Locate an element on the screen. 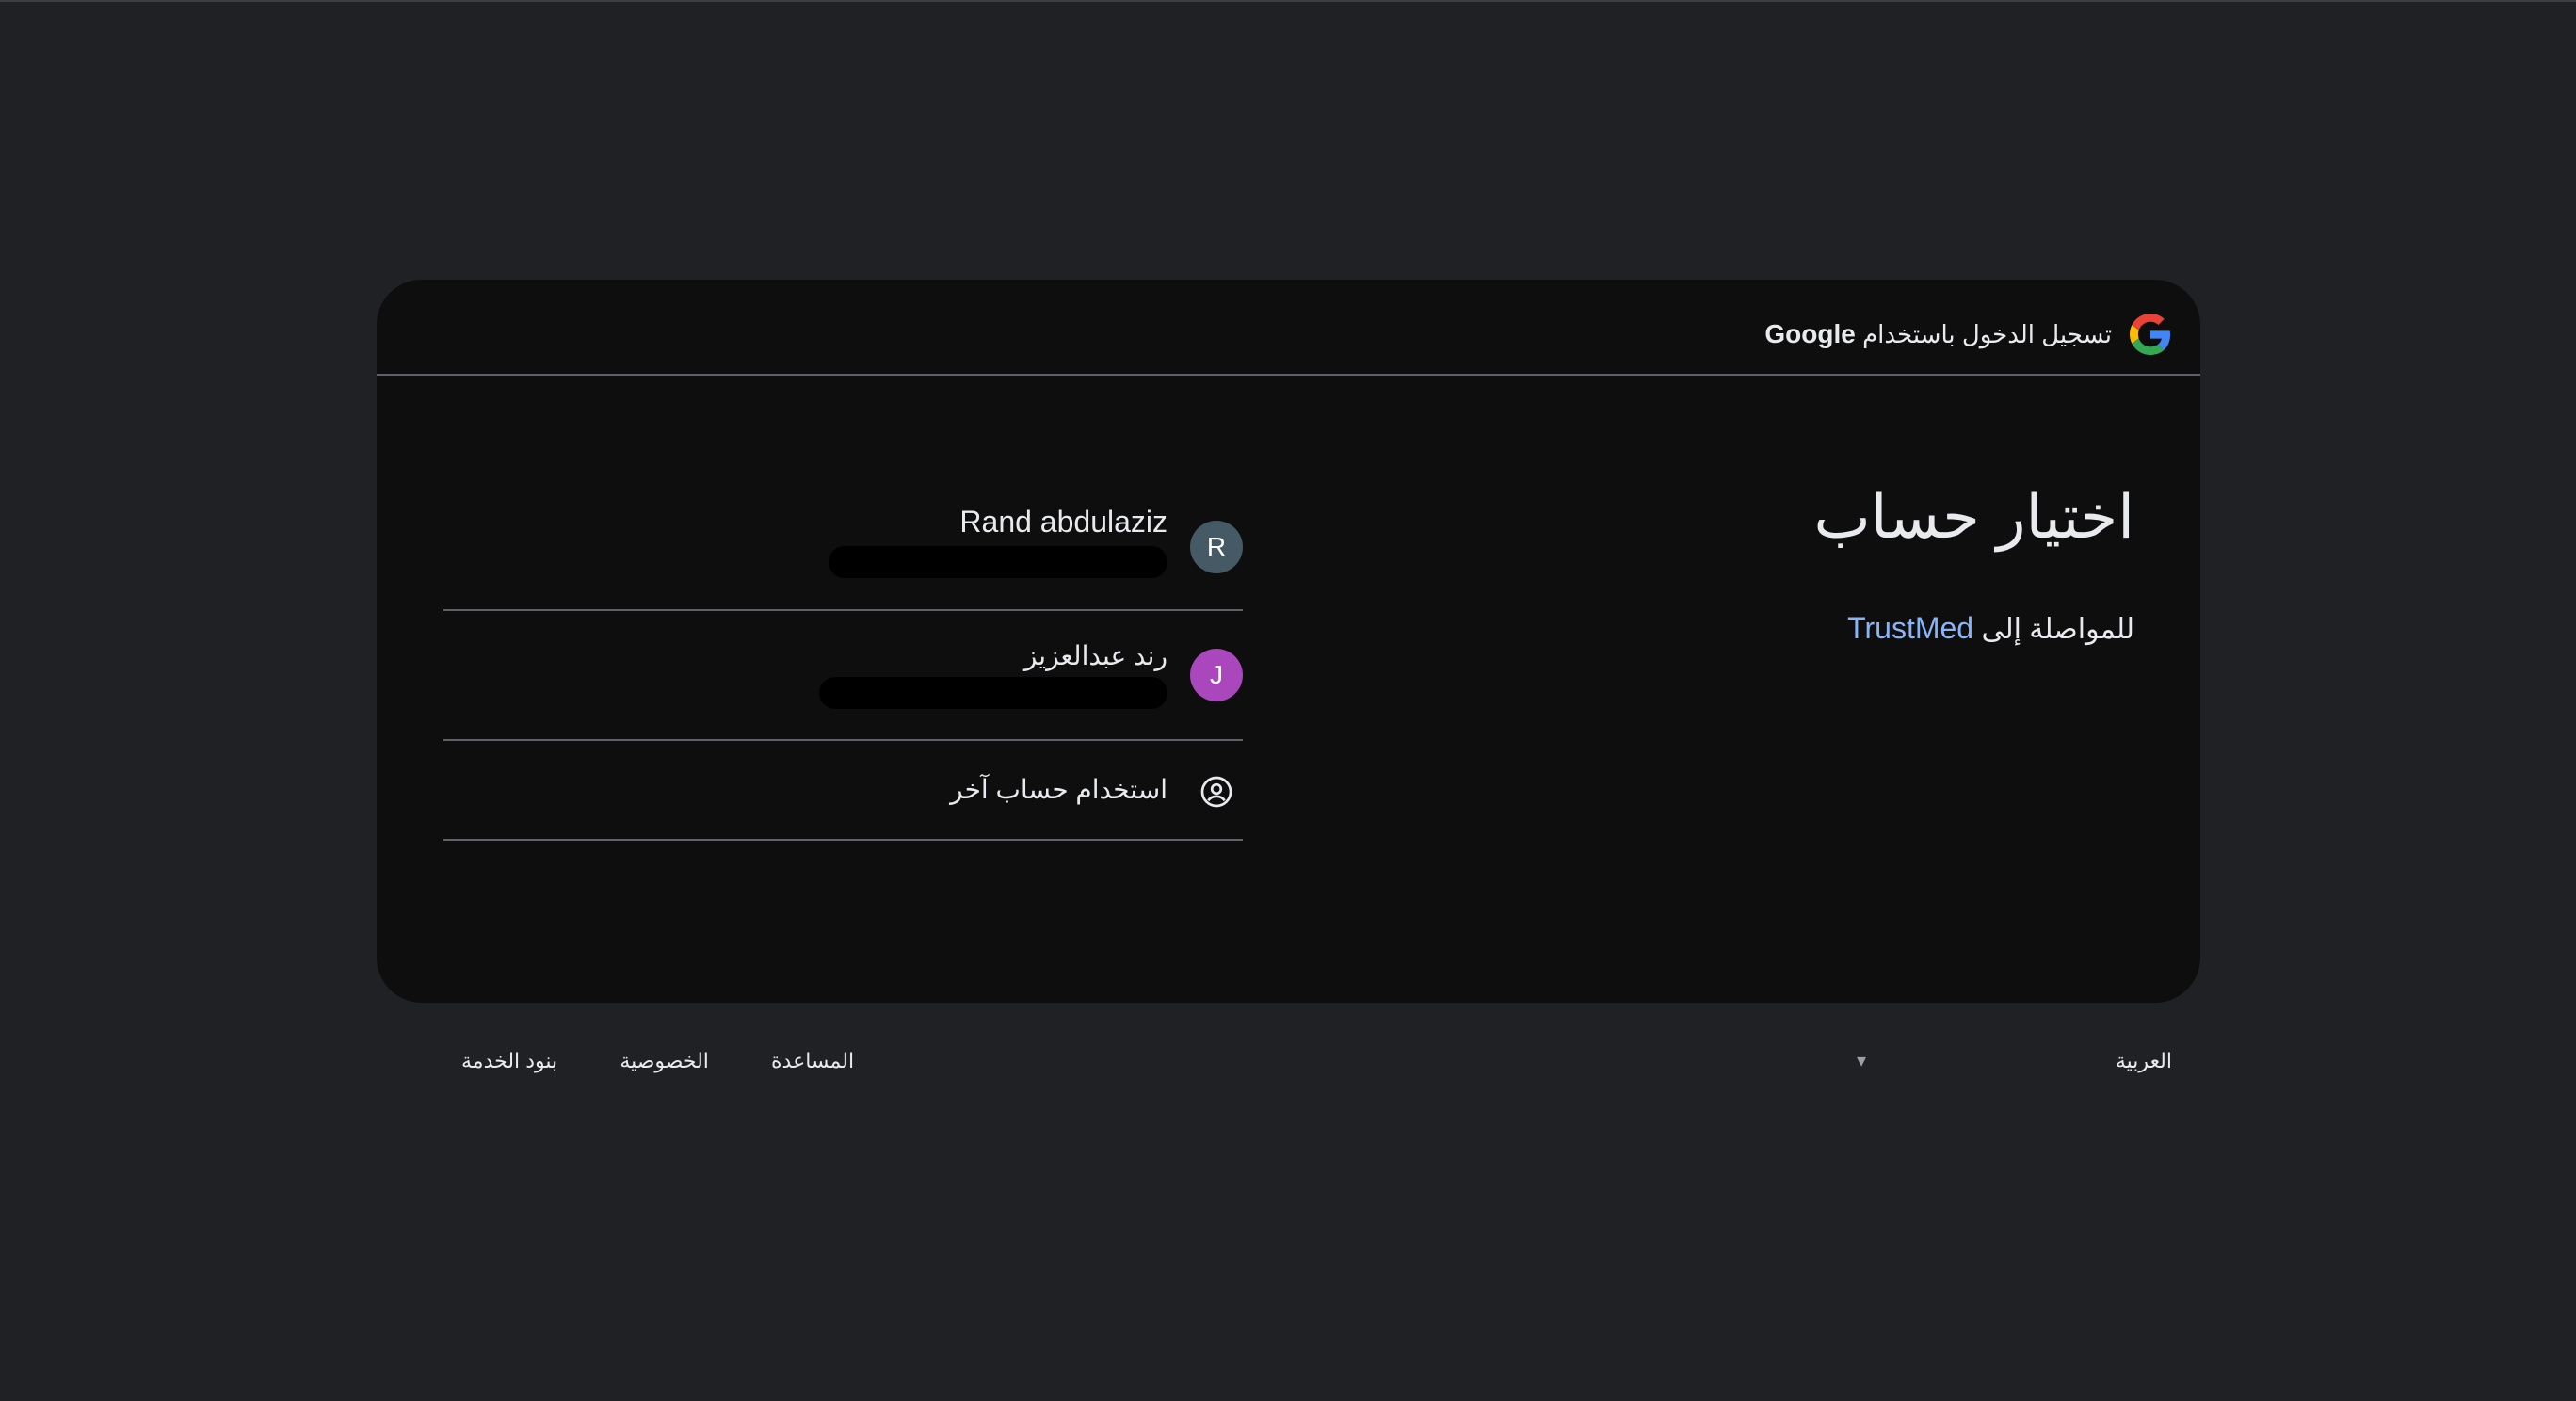 The image size is (2576, 1401). app-name-link: TrustMed is located at coordinates (1910, 628).